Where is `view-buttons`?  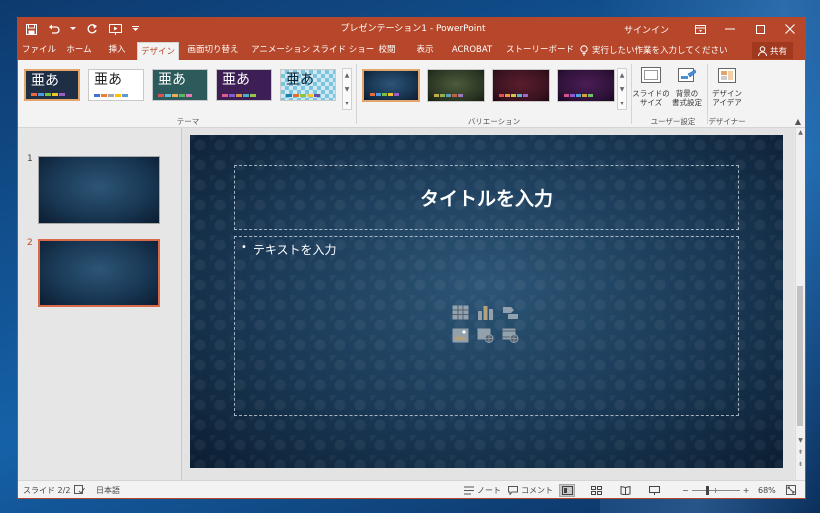 view-buttons is located at coordinates (610, 489).